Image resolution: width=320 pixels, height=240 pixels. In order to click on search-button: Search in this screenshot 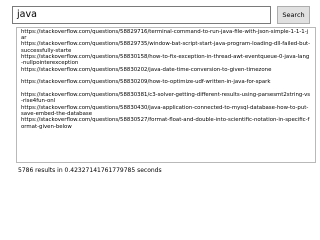, I will do `click(293, 15)`.